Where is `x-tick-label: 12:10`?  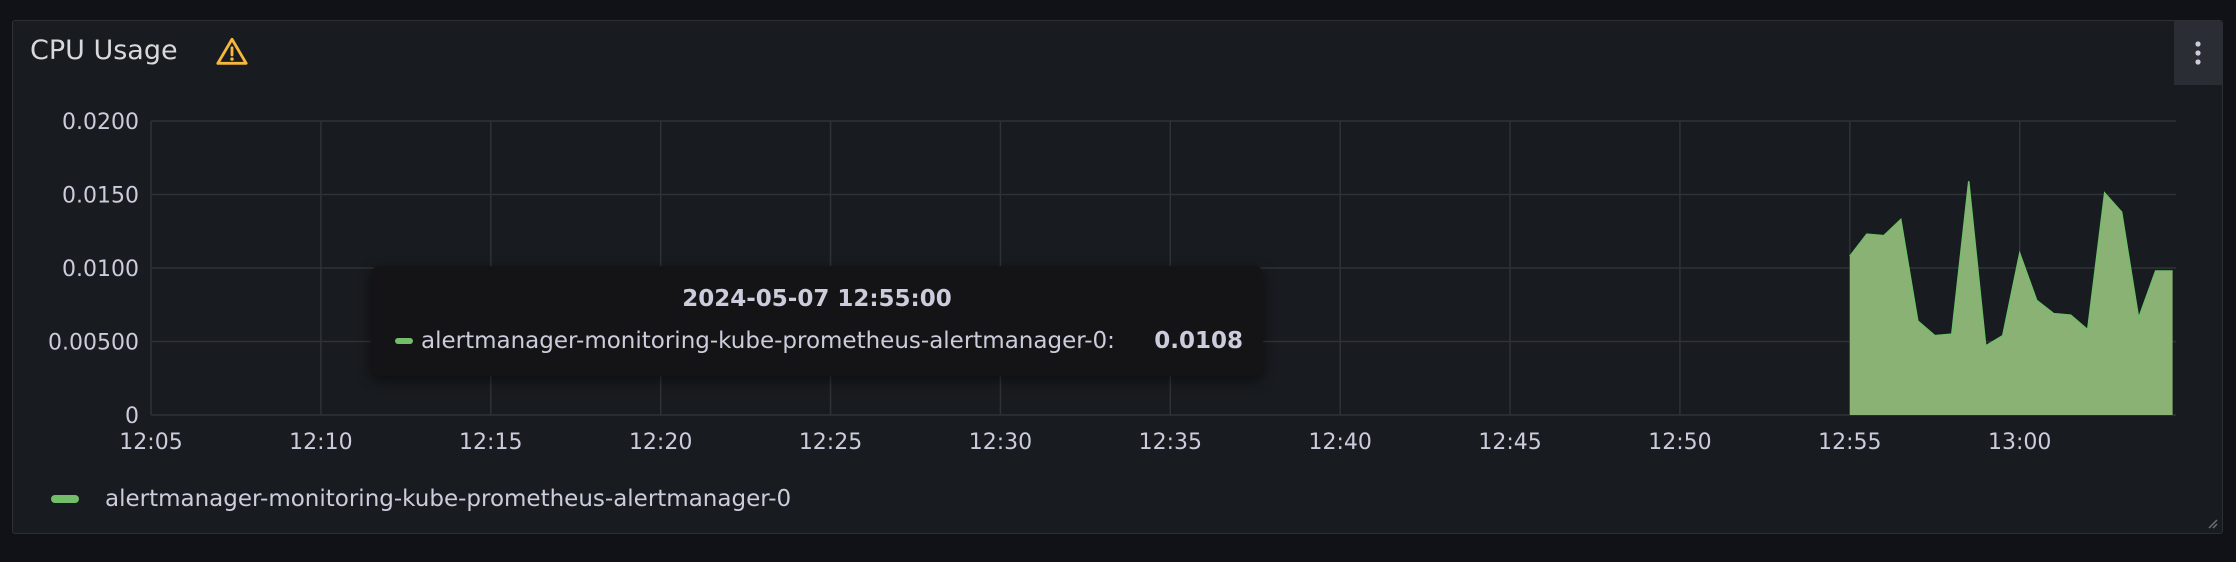 x-tick-label: 12:10 is located at coordinates (320, 442).